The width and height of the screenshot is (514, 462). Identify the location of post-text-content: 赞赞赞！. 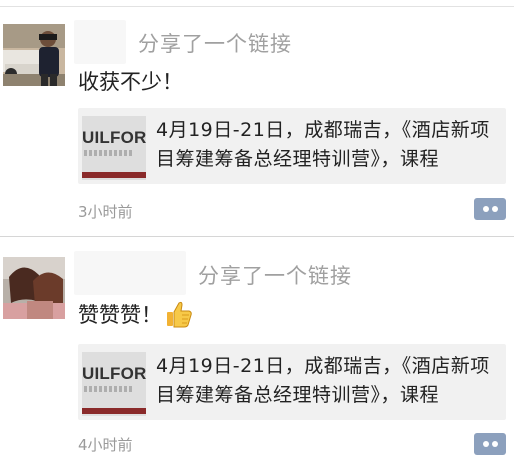
(120, 315).